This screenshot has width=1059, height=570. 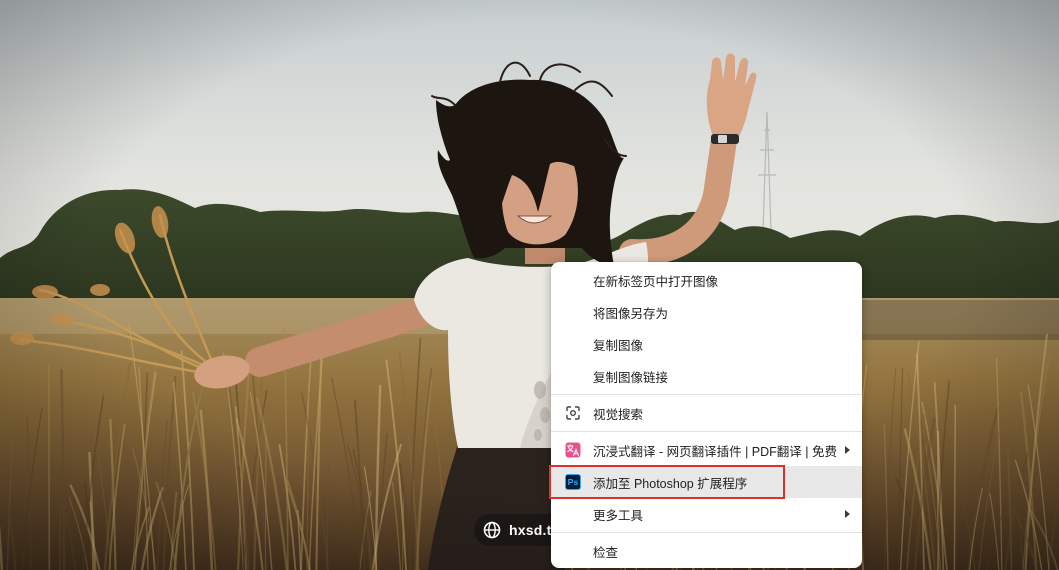 I want to click on menu-item-more-tools: 更多工具, so click(x=706, y=514).